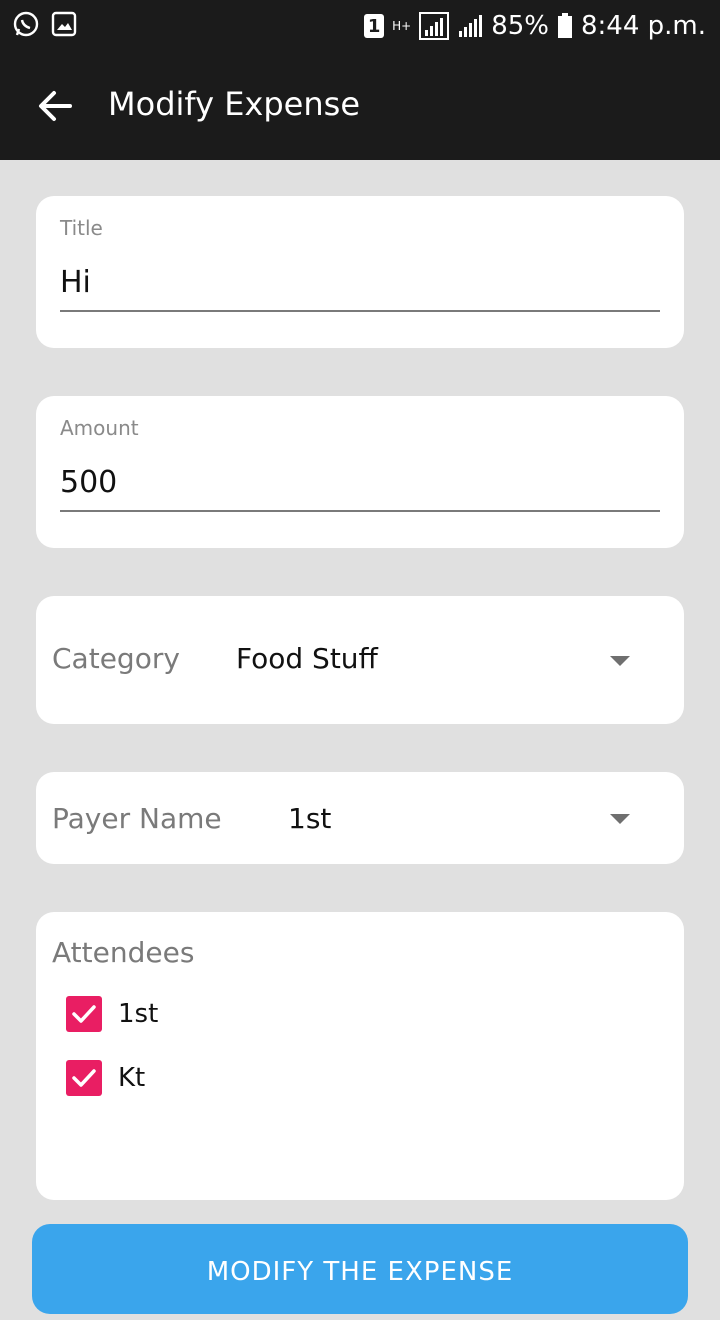  I want to click on title-input, so click(360, 282).